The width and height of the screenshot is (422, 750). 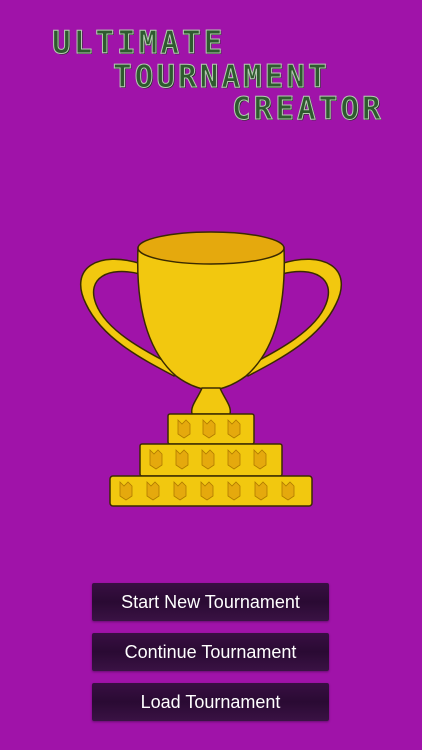 I want to click on load-tournament-button: Load Tournament, so click(x=210, y=702).